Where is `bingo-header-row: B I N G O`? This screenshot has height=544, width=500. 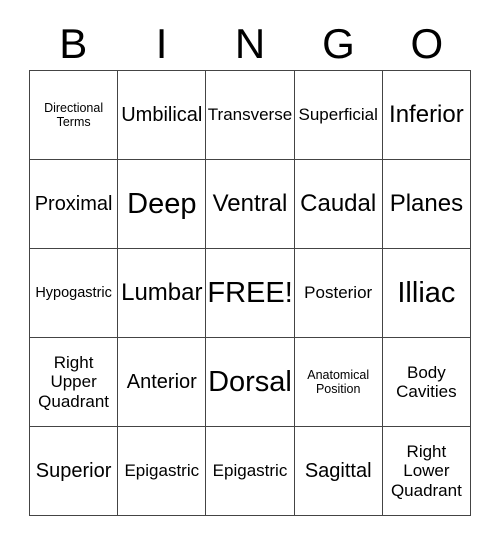
bingo-header-row: B I N G O is located at coordinates (250, 44).